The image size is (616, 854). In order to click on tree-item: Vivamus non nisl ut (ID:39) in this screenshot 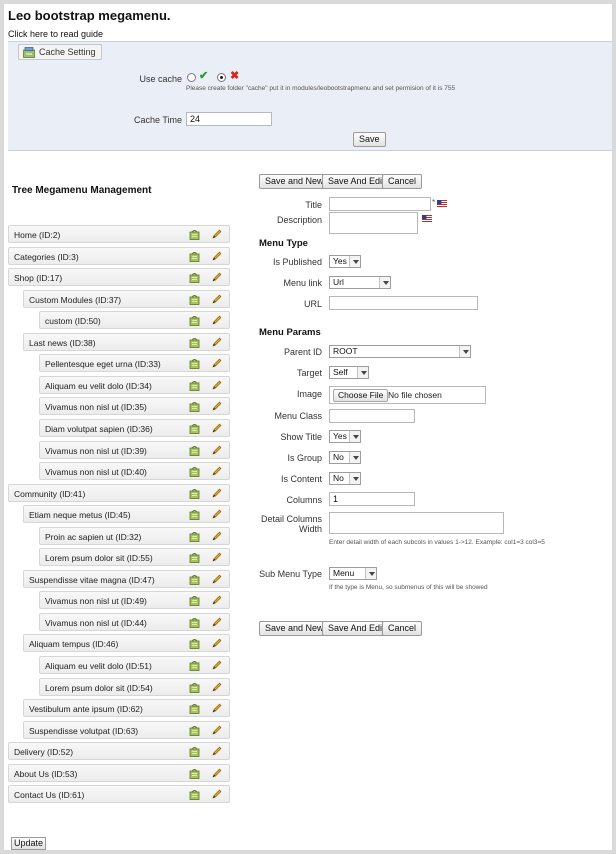, I will do `click(134, 450)`.